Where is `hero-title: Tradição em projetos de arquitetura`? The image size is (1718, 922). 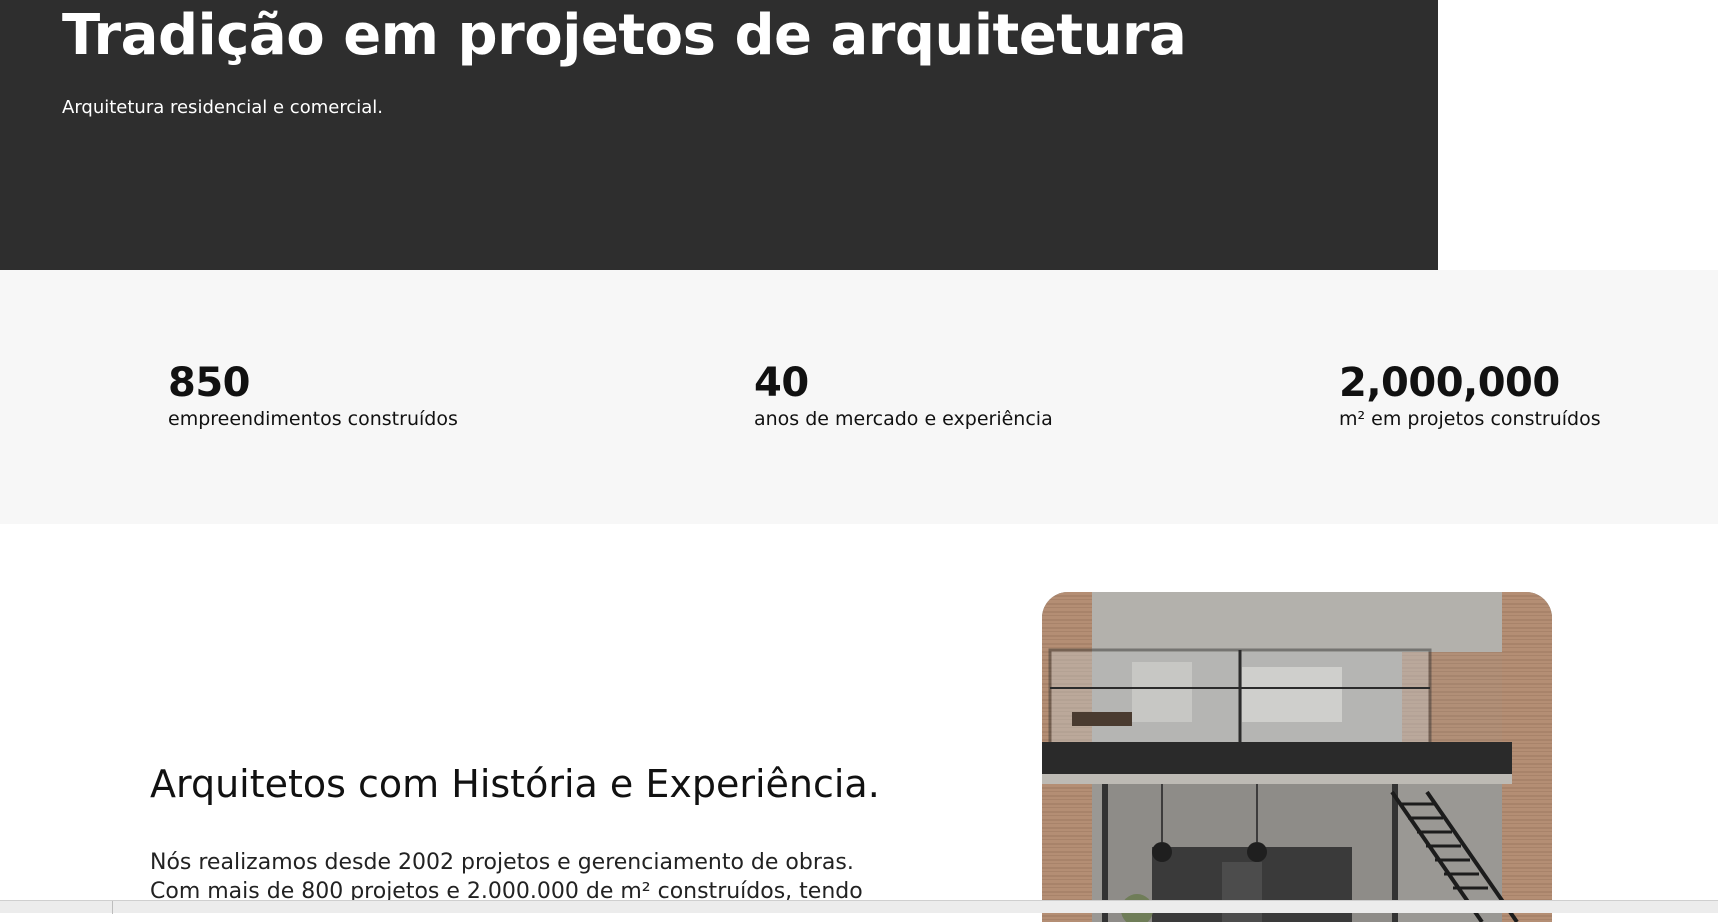
hero-title: Tradição em projetos de arquitetura is located at coordinates (624, 35).